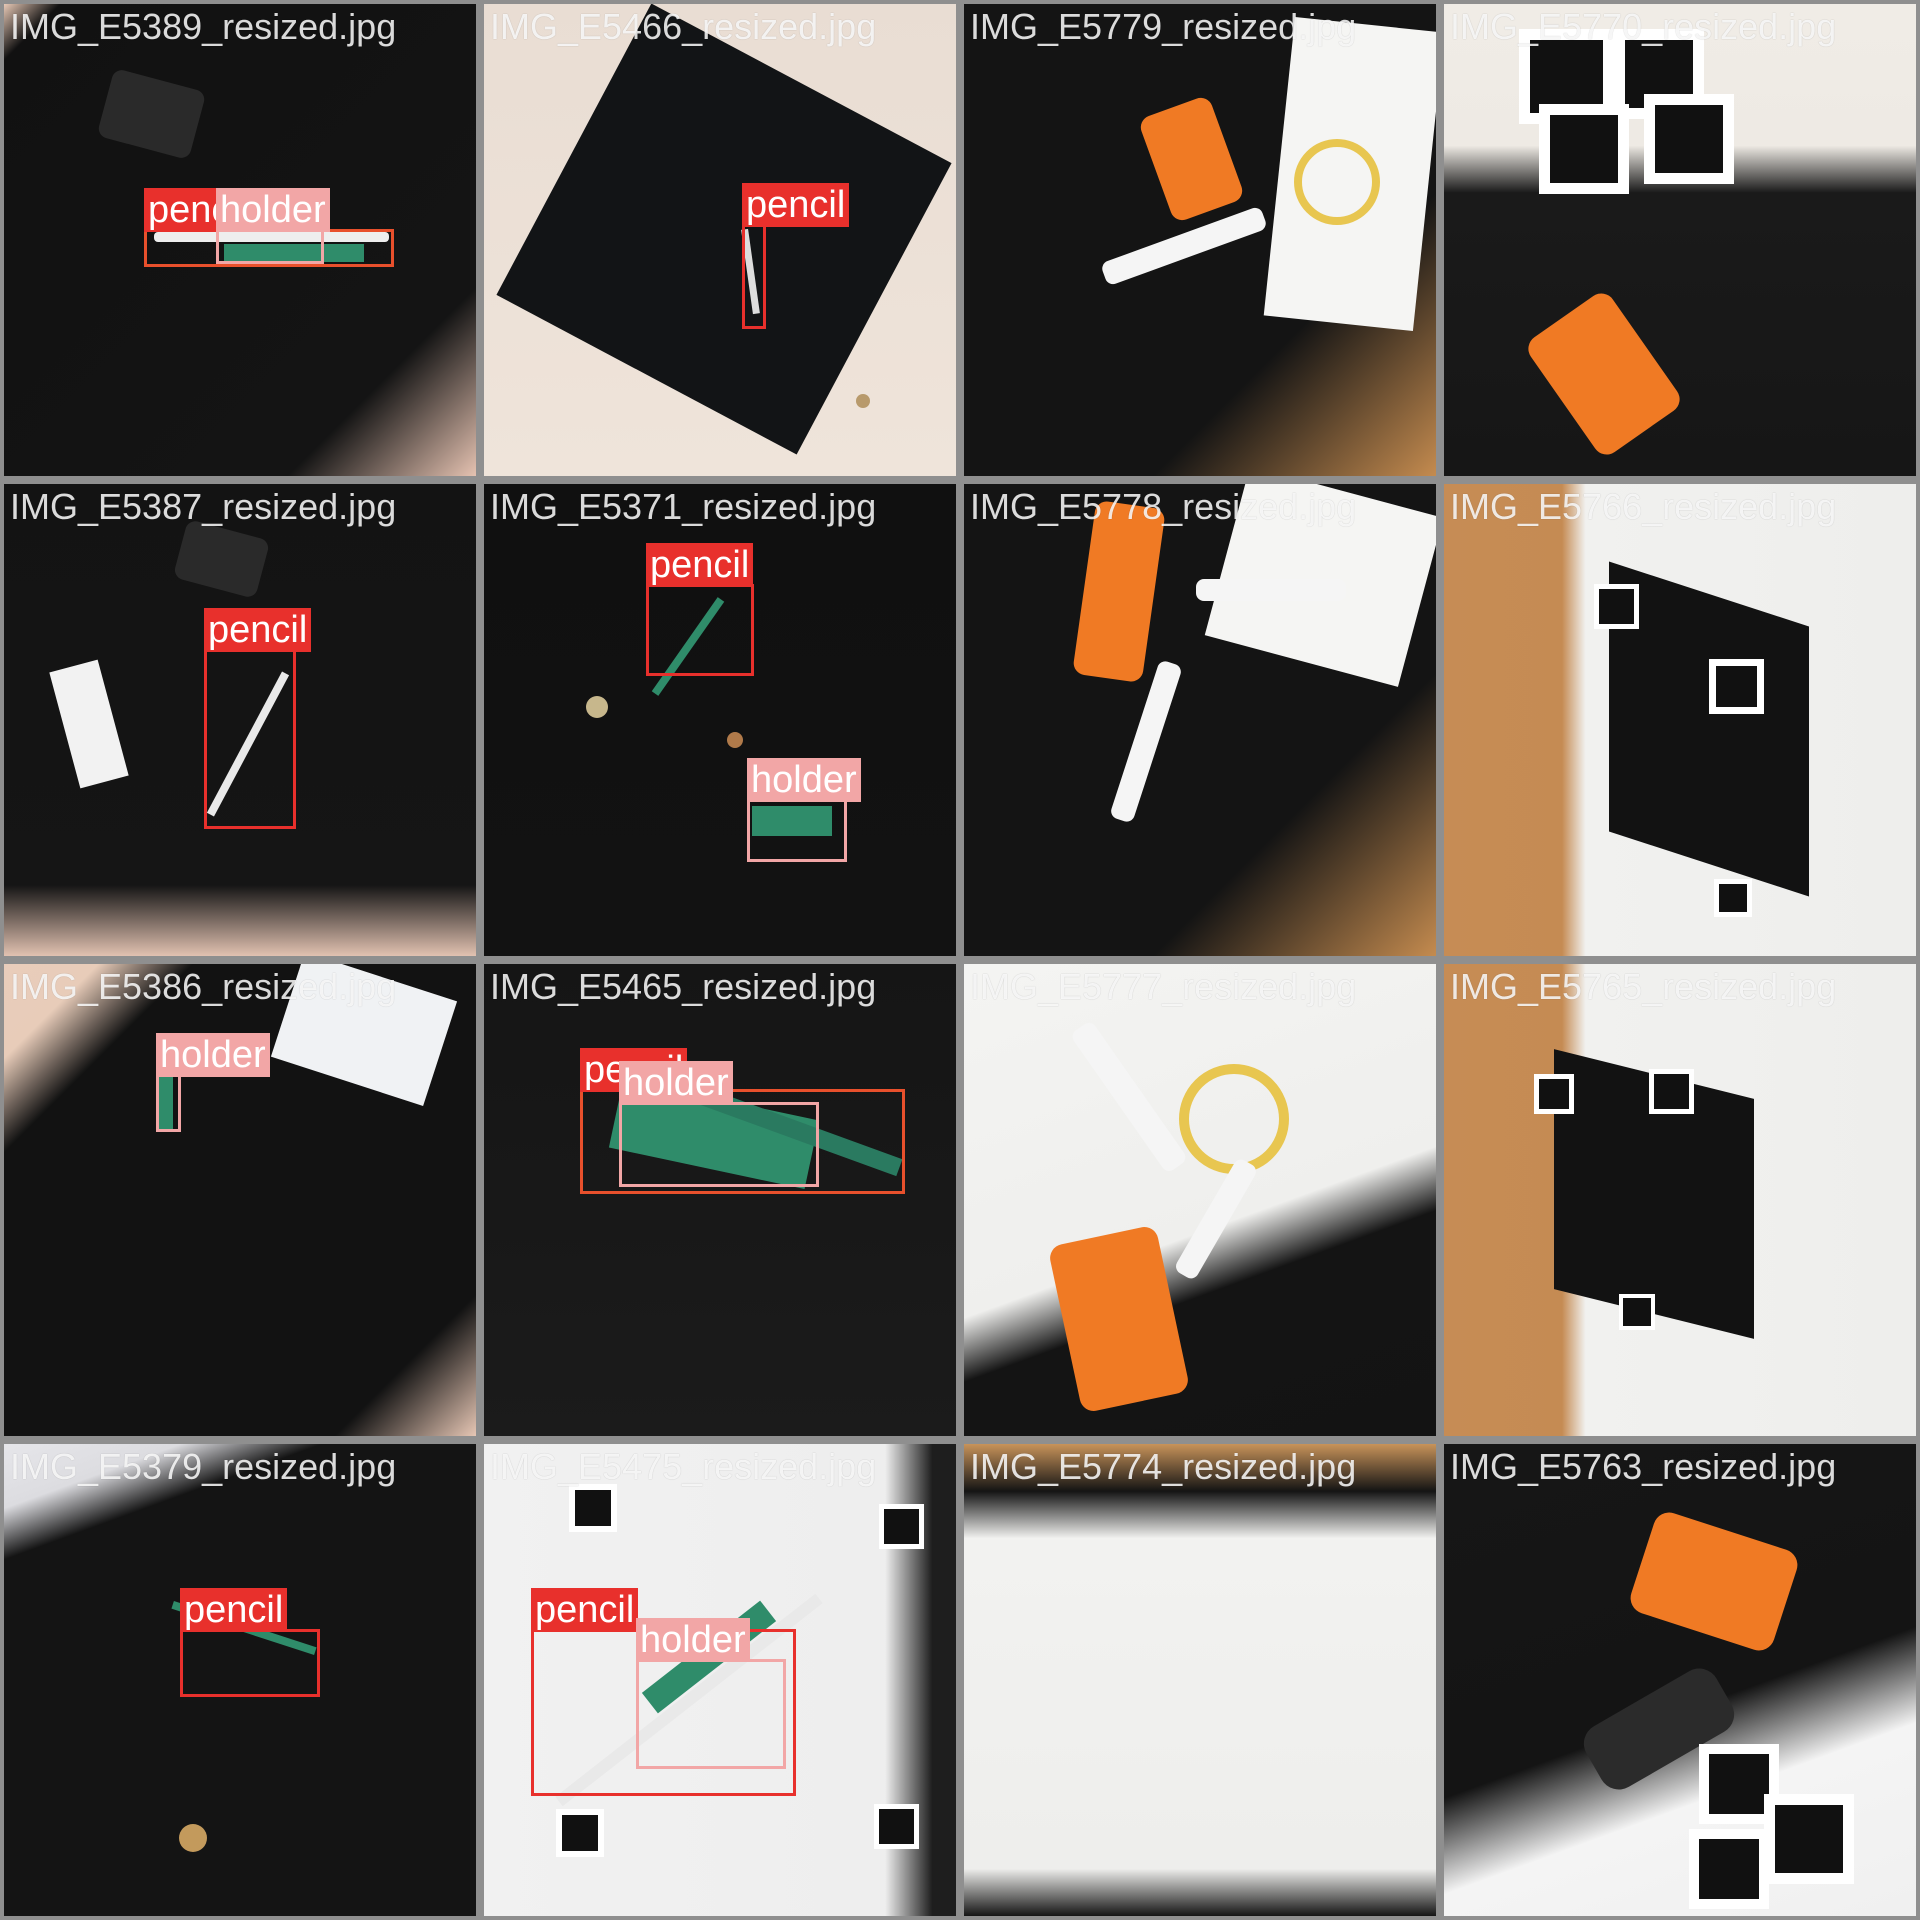  What do you see at coordinates (203, 506) in the screenshot?
I see `filename-caption: IMG_E5387_resized.jpg` at bounding box center [203, 506].